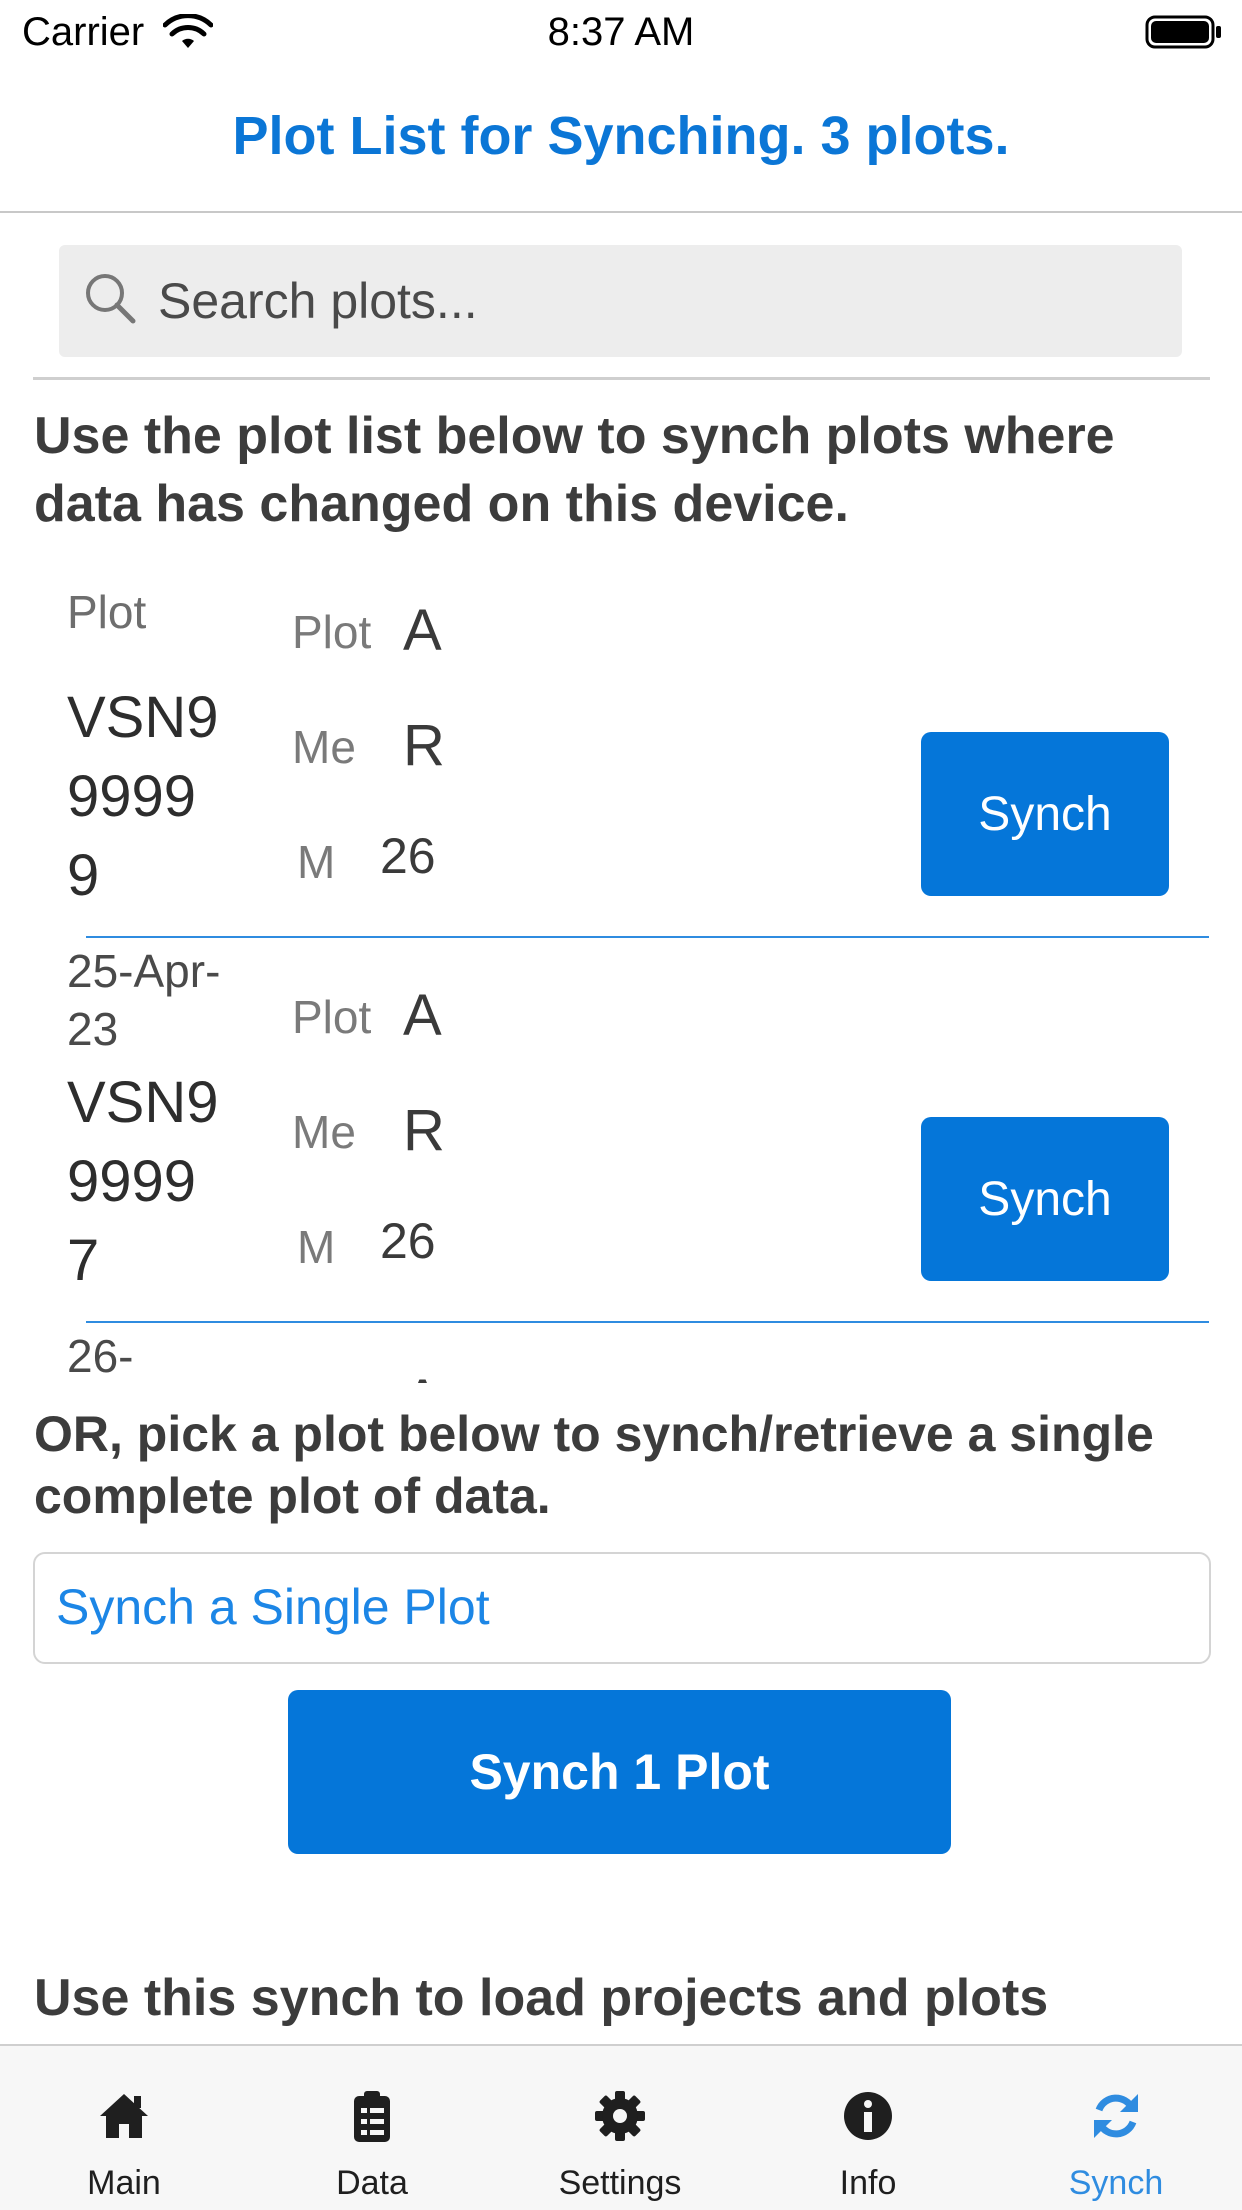 The height and width of the screenshot is (2210, 1242). I want to click on synch-one-plot-button: Synch 1 Plot, so click(619, 1772).